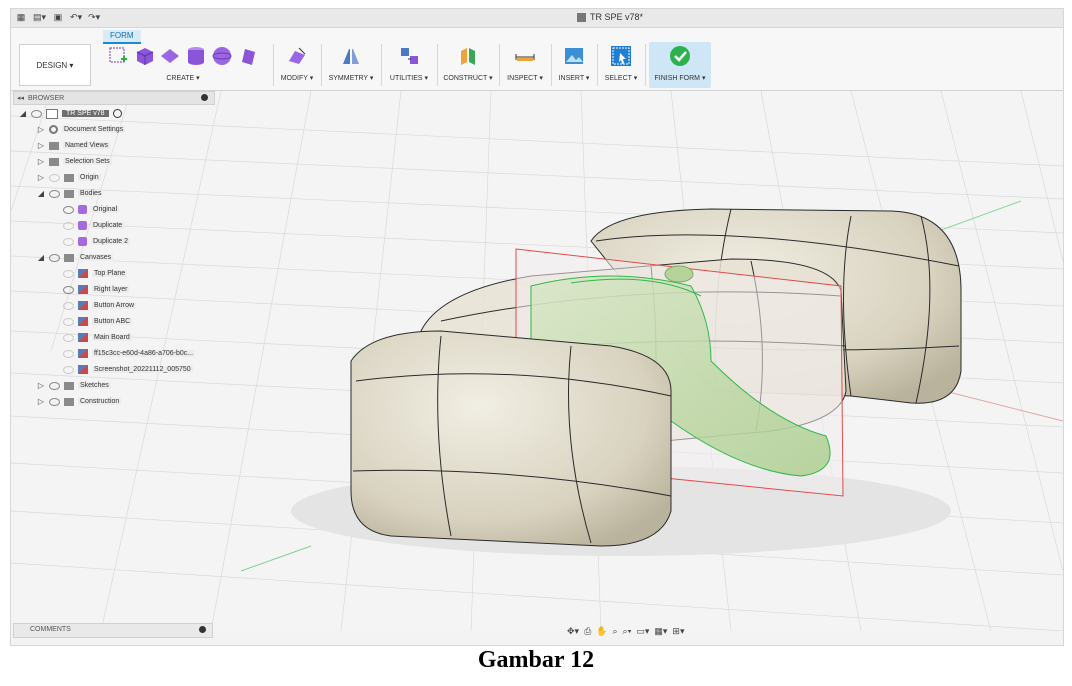  What do you see at coordinates (610, 17) in the screenshot?
I see `document-title: TR SPE v78*` at bounding box center [610, 17].